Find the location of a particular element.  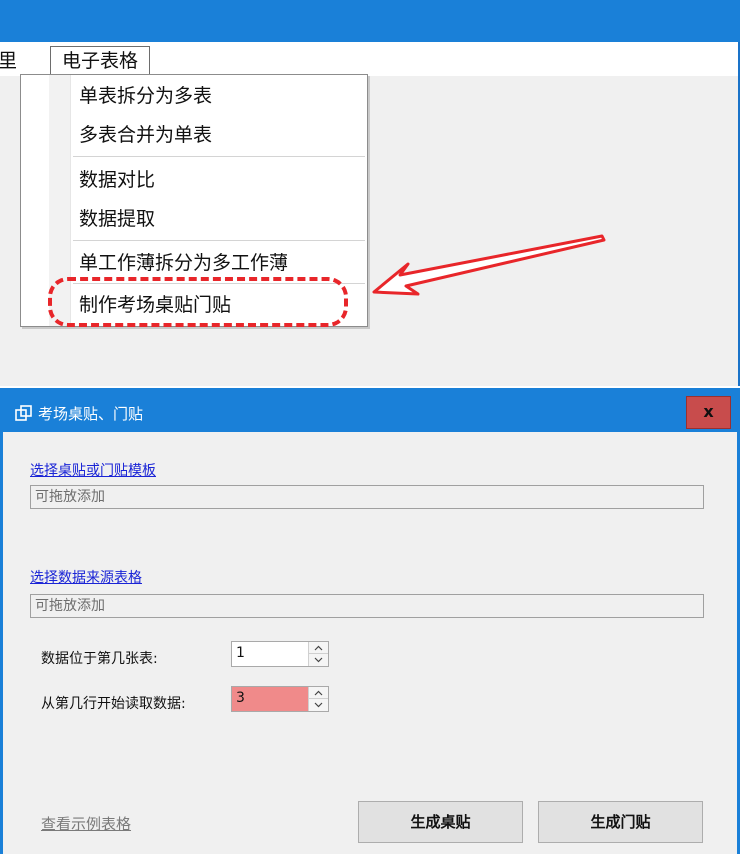

choose-source-link: 选择数据来源表格 is located at coordinates (86, 577).